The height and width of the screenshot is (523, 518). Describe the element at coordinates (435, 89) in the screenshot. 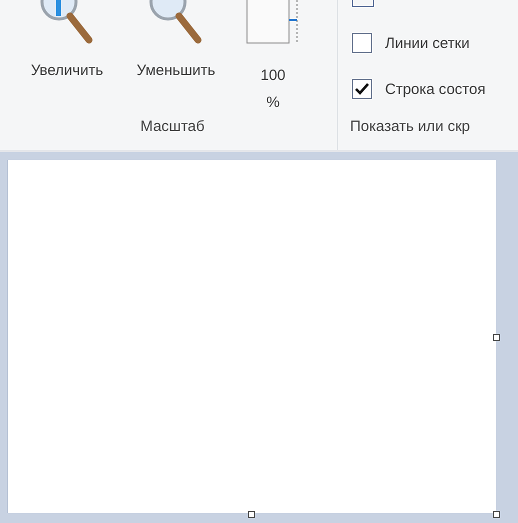

I see `checkbox-label: Строка состоя` at that location.